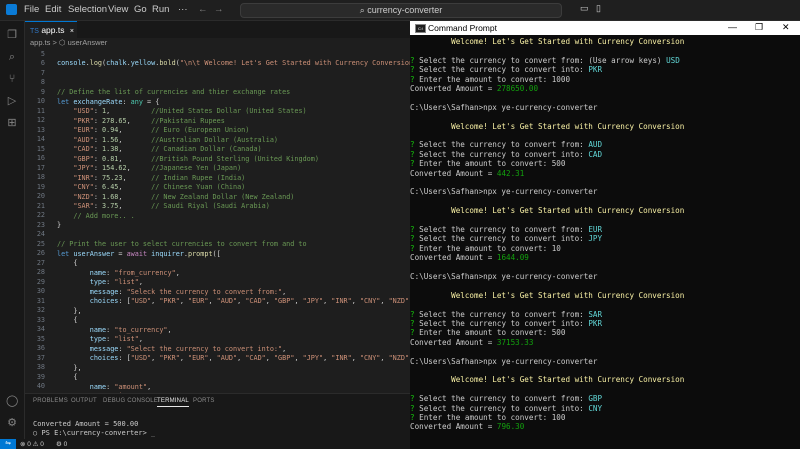 Image resolution: width=800 pixels, height=449 pixels. What do you see at coordinates (40, 319) in the screenshot?
I see `line-number: 33` at bounding box center [40, 319].